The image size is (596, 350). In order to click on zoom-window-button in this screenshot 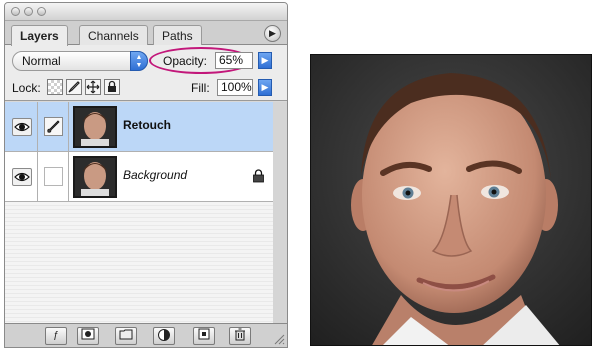, I will do `click(41, 11)`.